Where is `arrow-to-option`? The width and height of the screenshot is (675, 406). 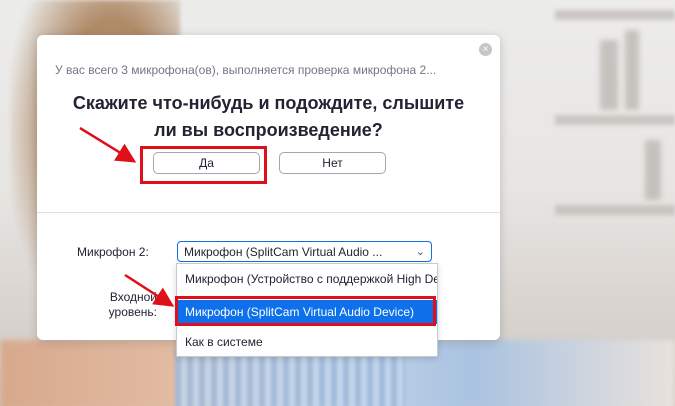 arrow-to-option is located at coordinates (149, 290).